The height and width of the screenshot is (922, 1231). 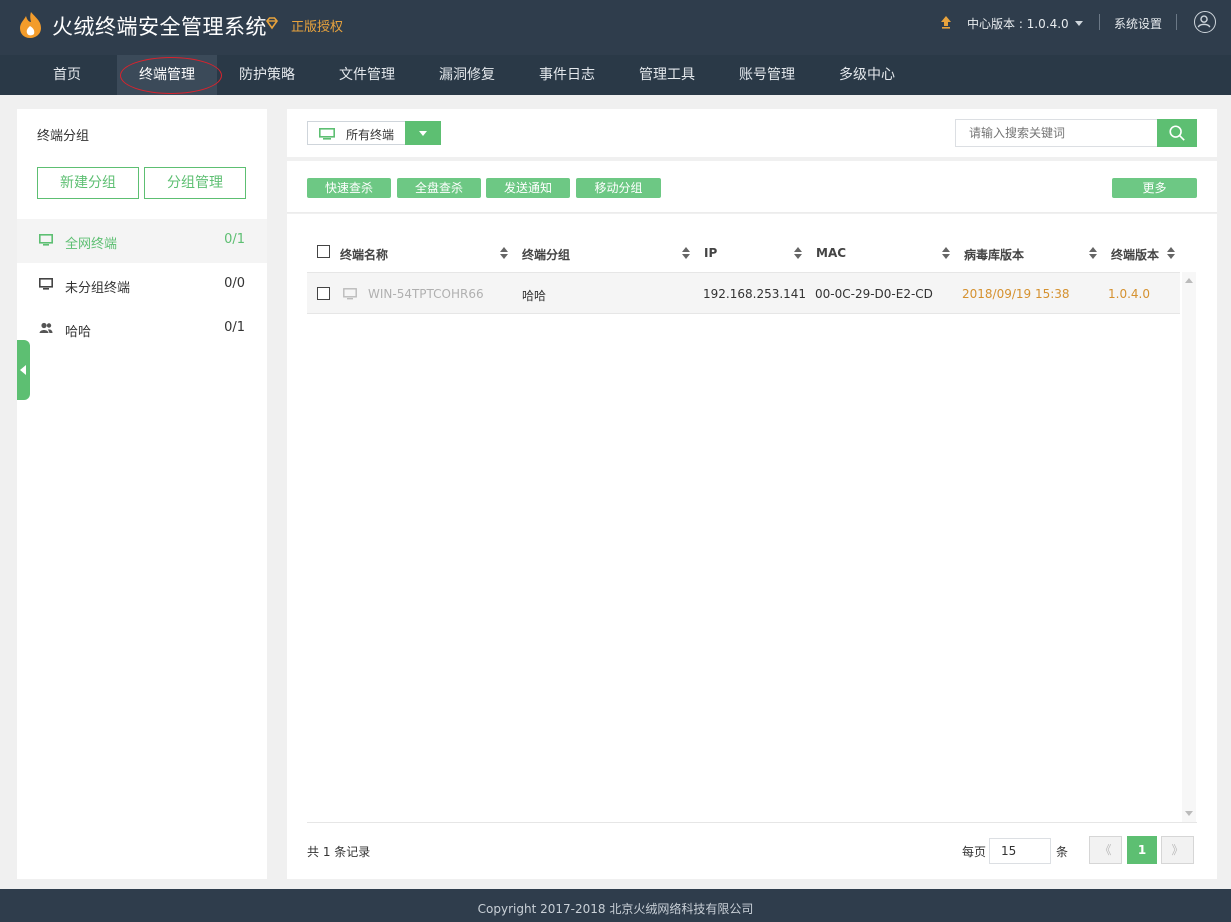 What do you see at coordinates (710, 253) in the screenshot?
I see `column-header-ip: IP` at bounding box center [710, 253].